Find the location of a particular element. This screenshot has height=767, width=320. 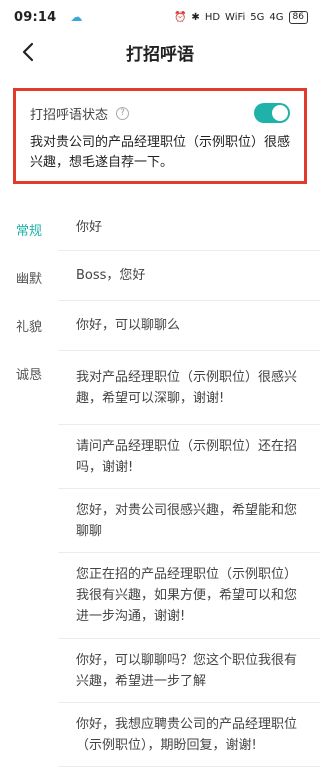

chevron-left-icon is located at coordinates (29, 52).